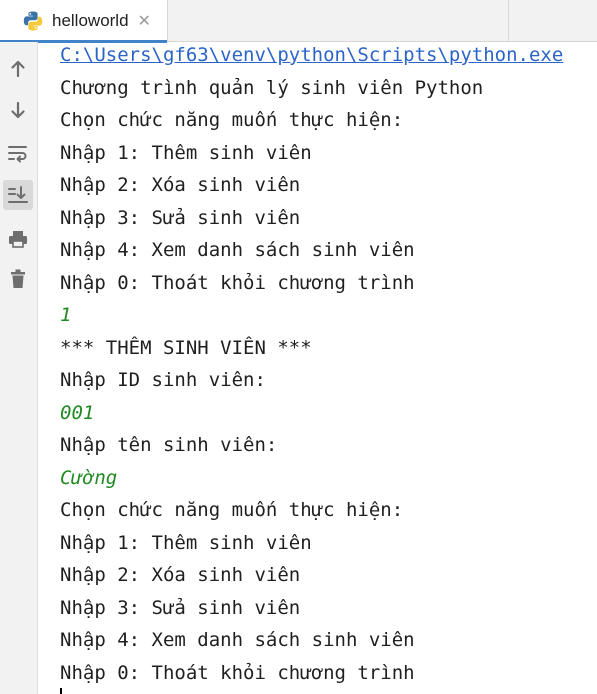 The image size is (597, 694). Describe the element at coordinates (90, 20) in the screenshot. I see `tab-title: helloworld` at that location.